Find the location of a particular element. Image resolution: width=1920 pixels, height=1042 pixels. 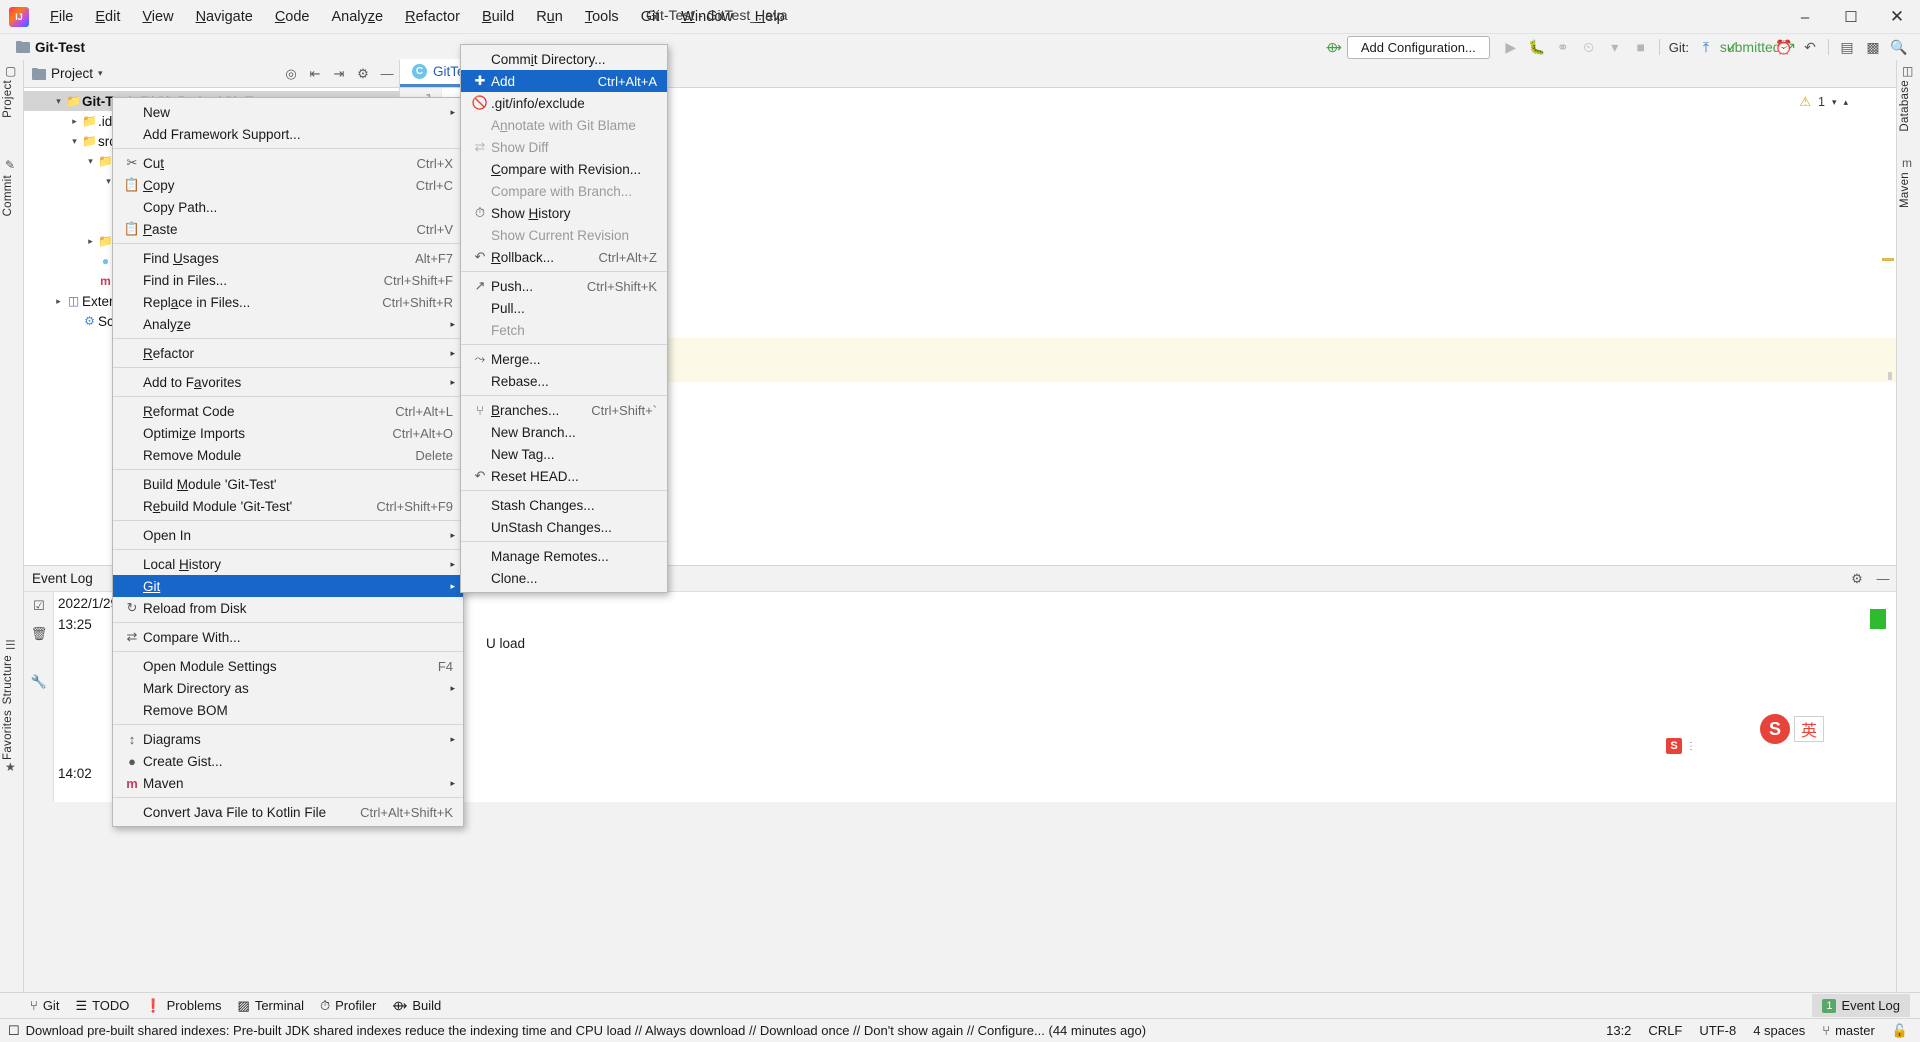

project-structure-icon: ▤ is located at coordinates (1847, 47).